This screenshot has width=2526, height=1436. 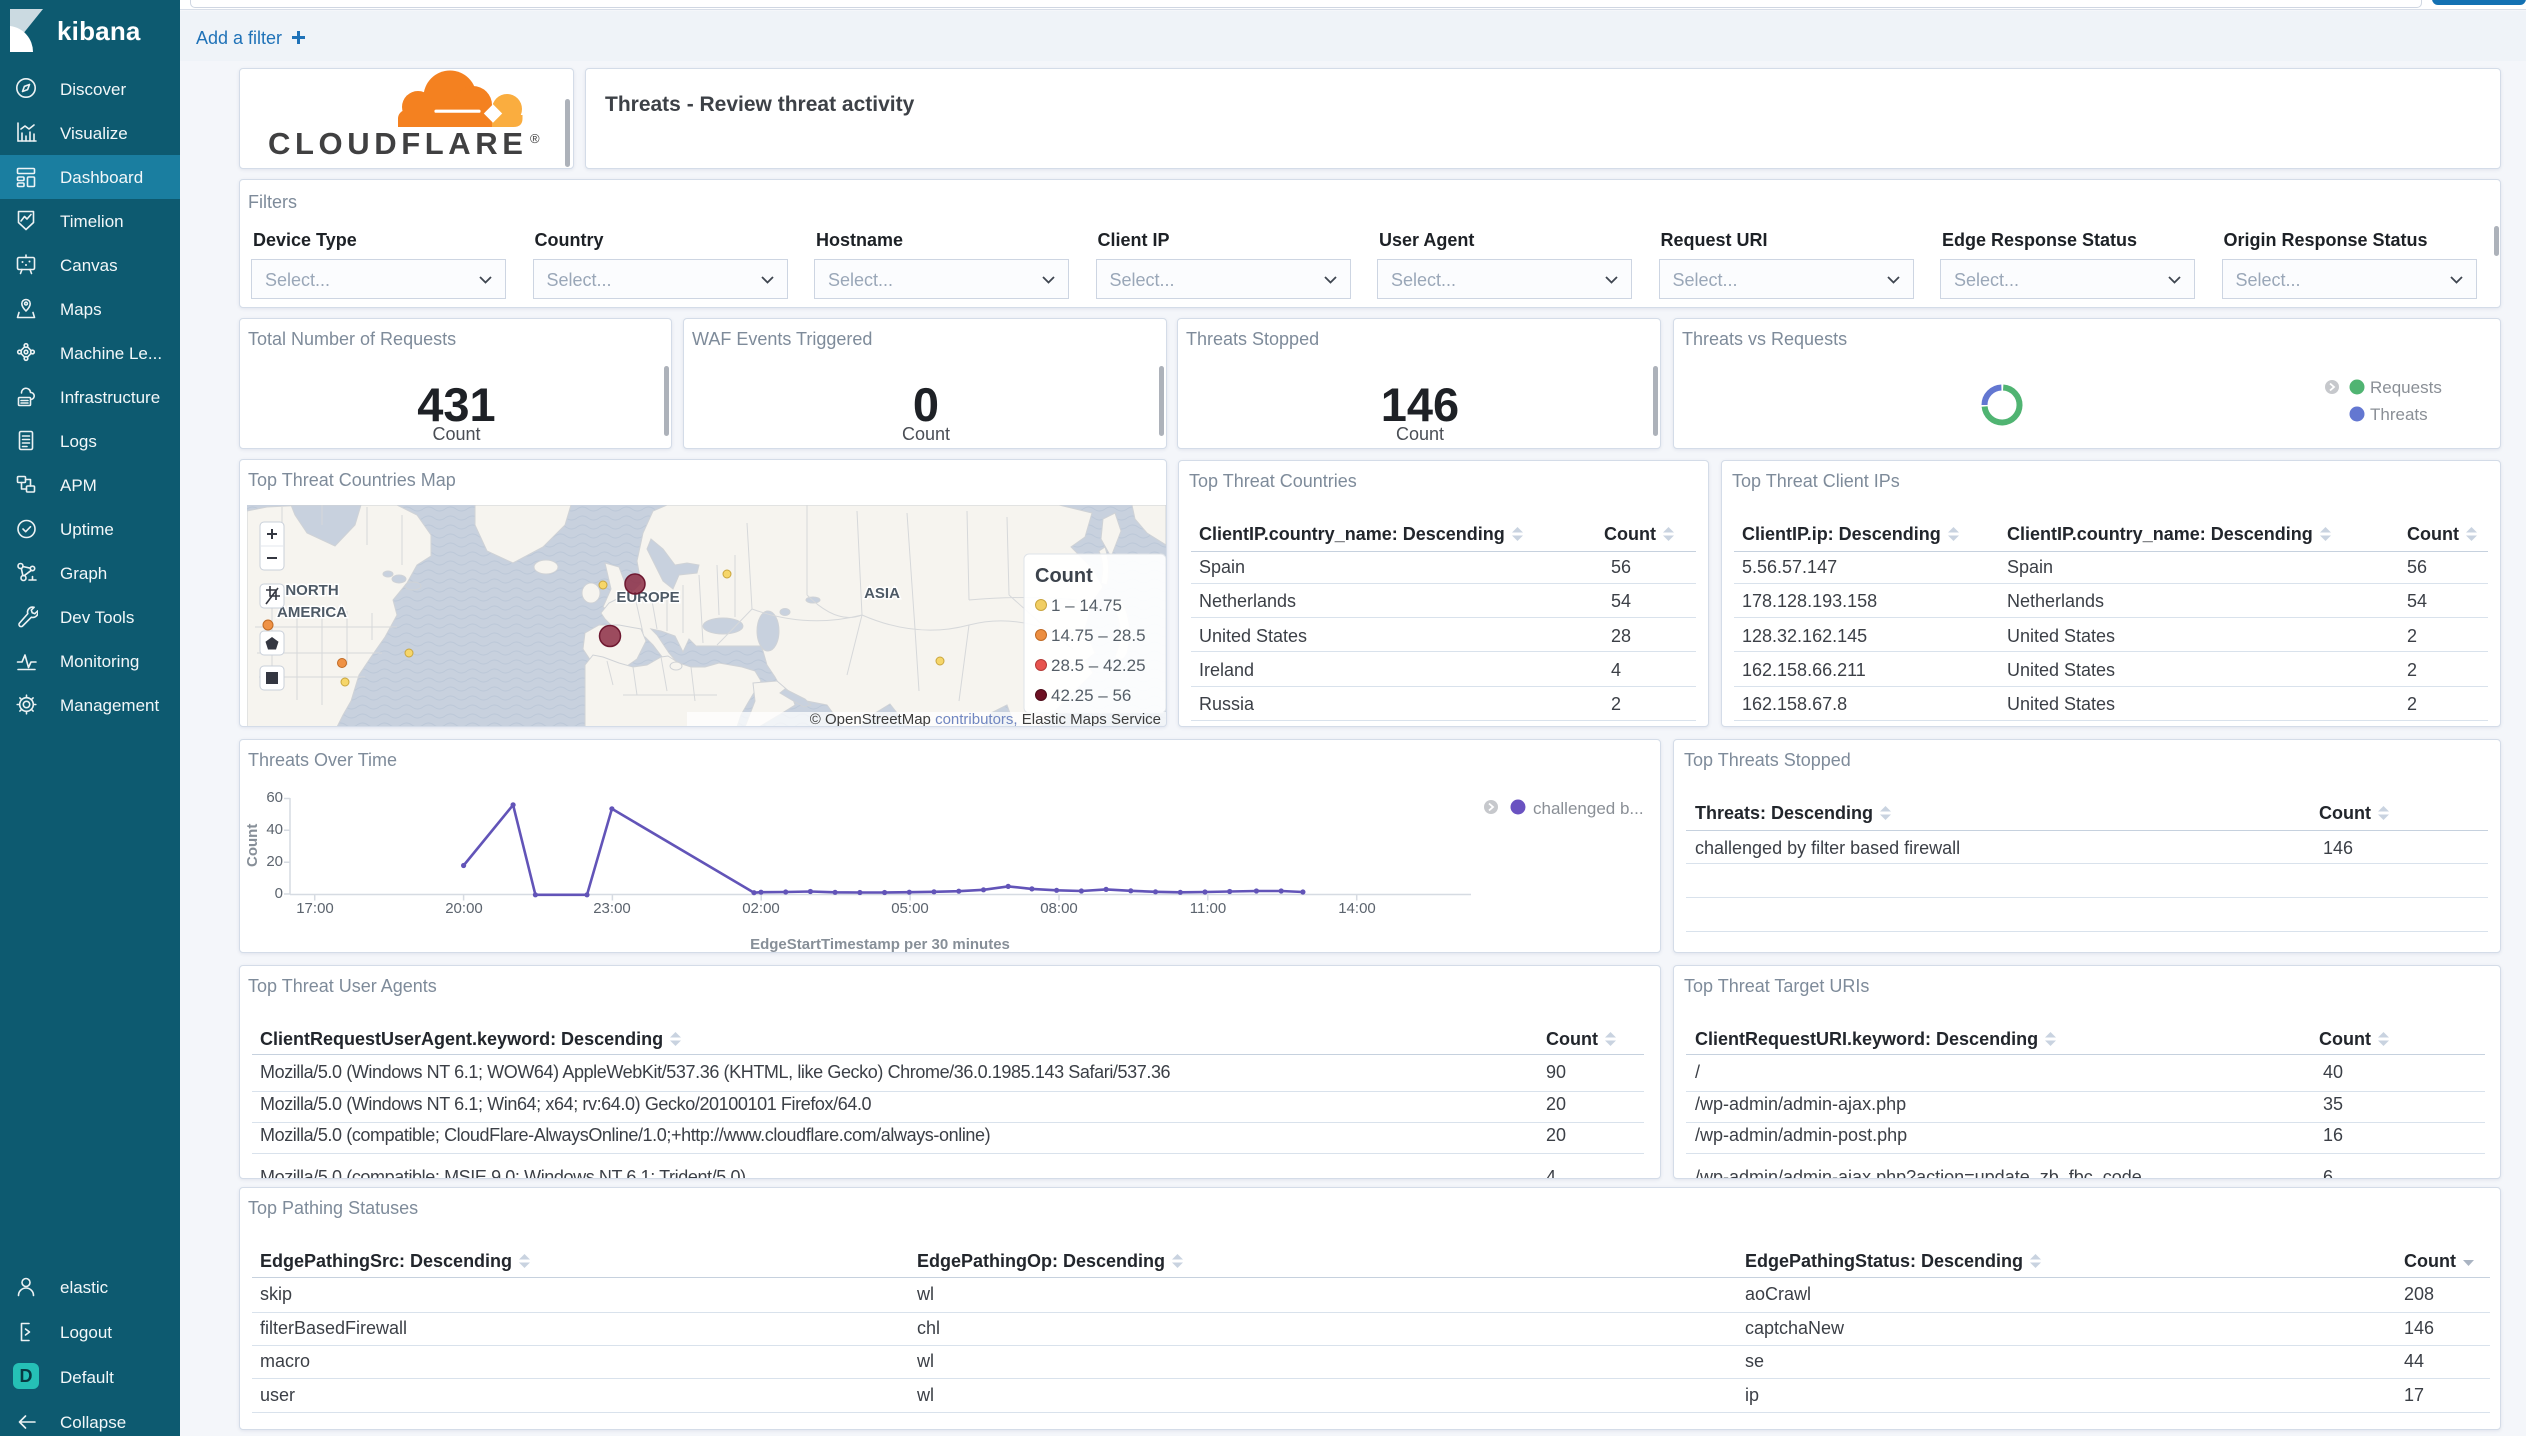 What do you see at coordinates (1098, 635) in the screenshot?
I see `svg-text: 14.75 – 28.5` at bounding box center [1098, 635].